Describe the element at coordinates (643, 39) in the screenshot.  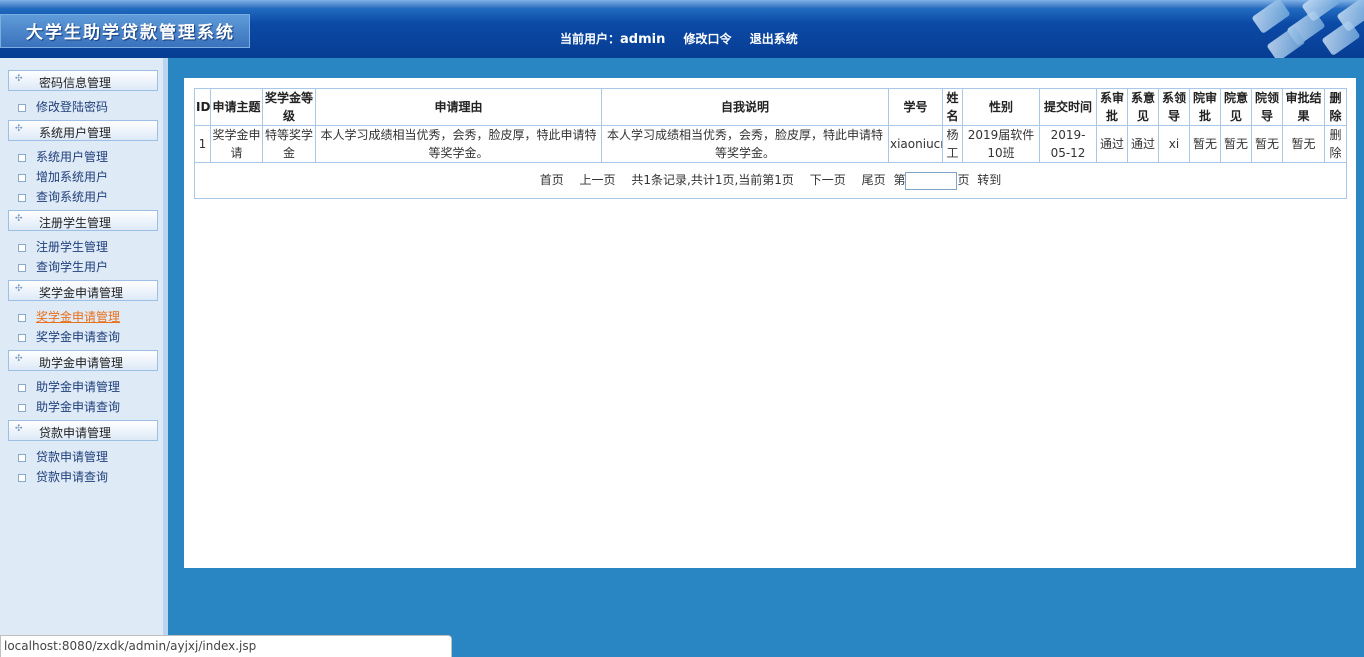
I see `current-user: admin` at that location.